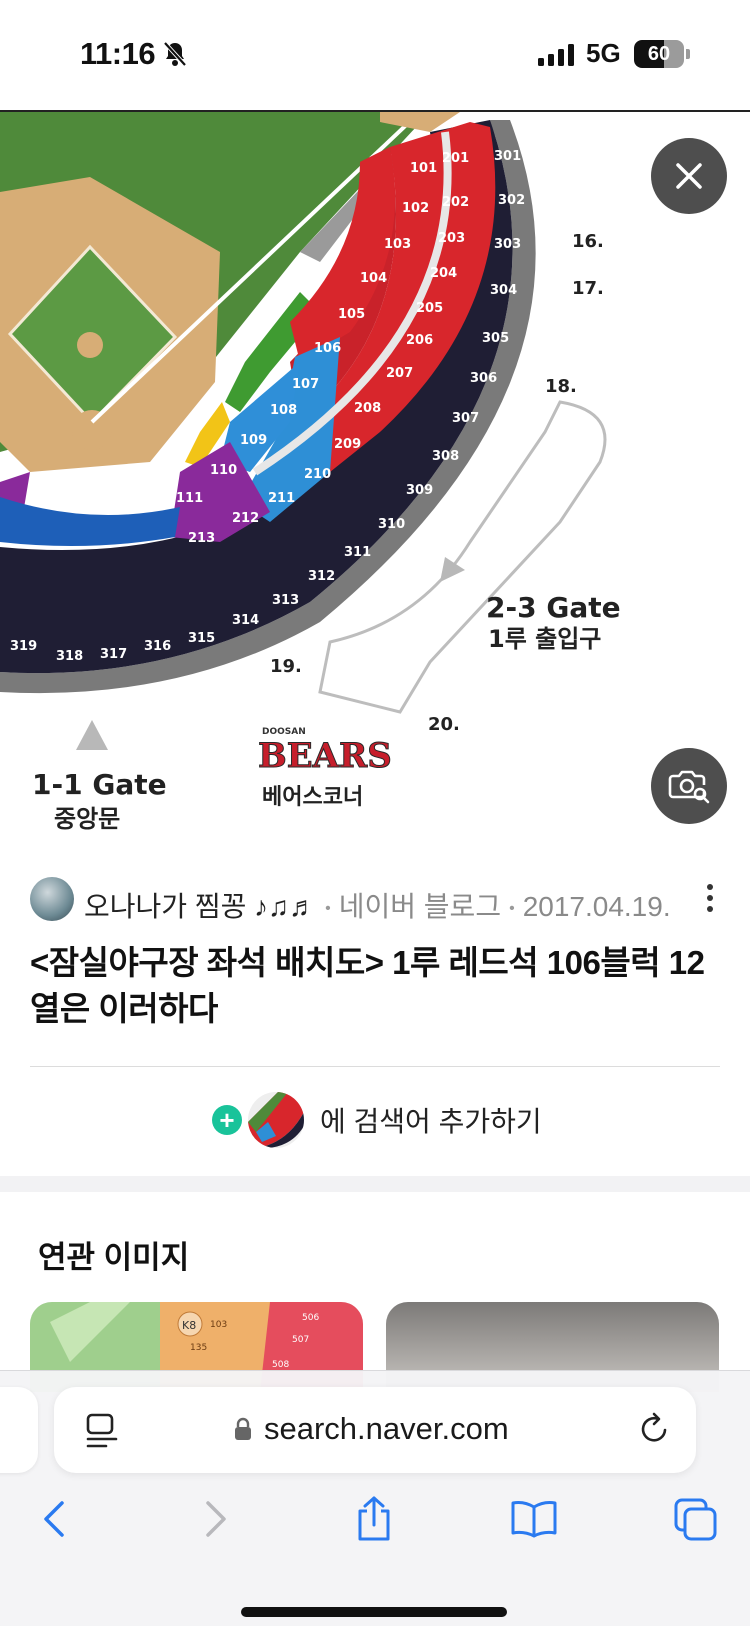 This screenshot has width=750, height=1626. I want to click on address-bar: search.naver.com, so click(375, 1430).